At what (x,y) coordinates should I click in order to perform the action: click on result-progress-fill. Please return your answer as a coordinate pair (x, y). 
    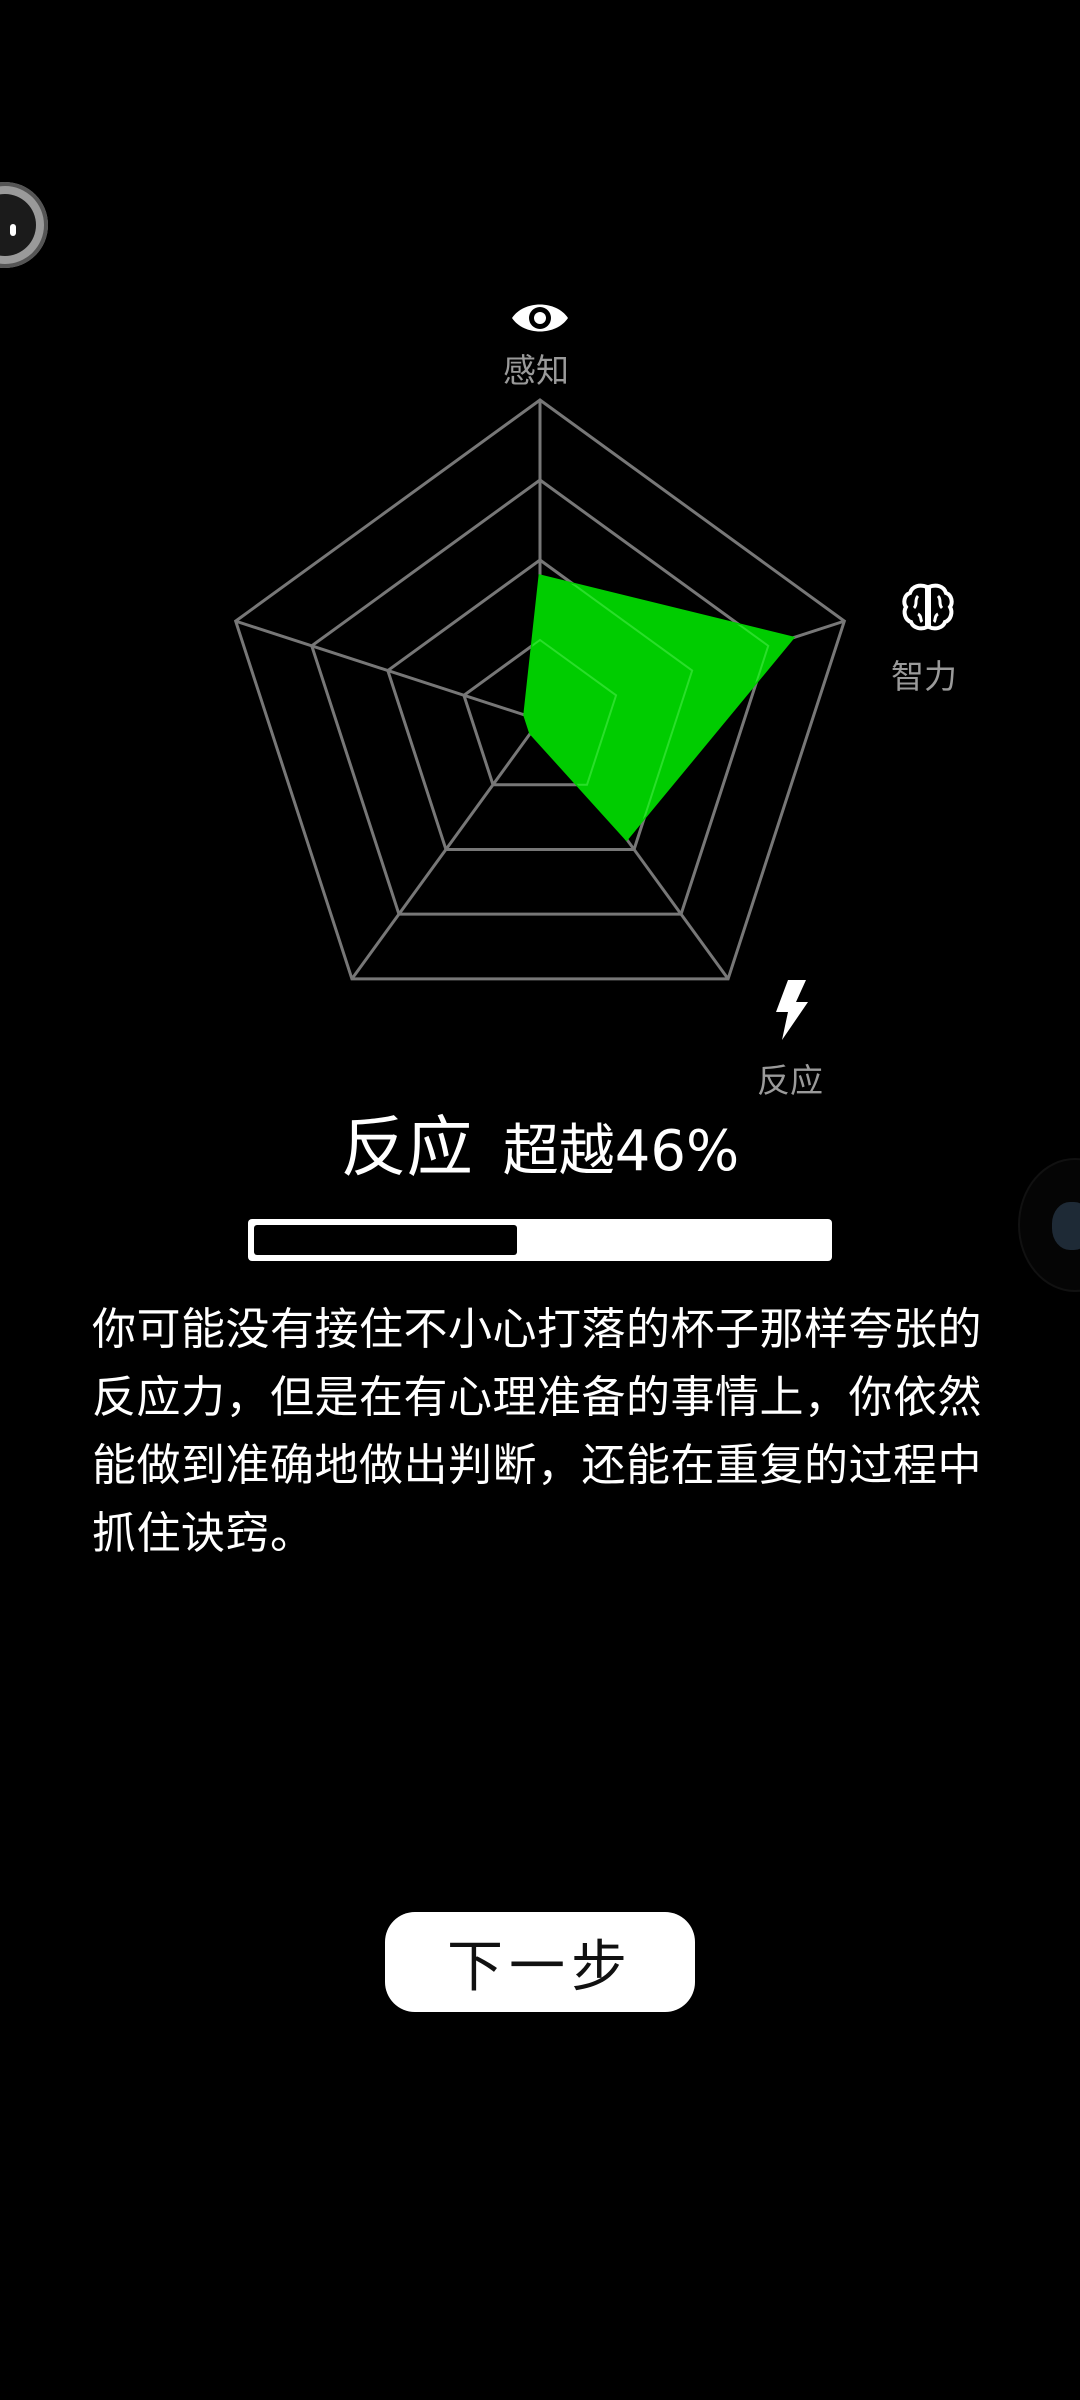
    Looking at the image, I should click on (386, 1240).